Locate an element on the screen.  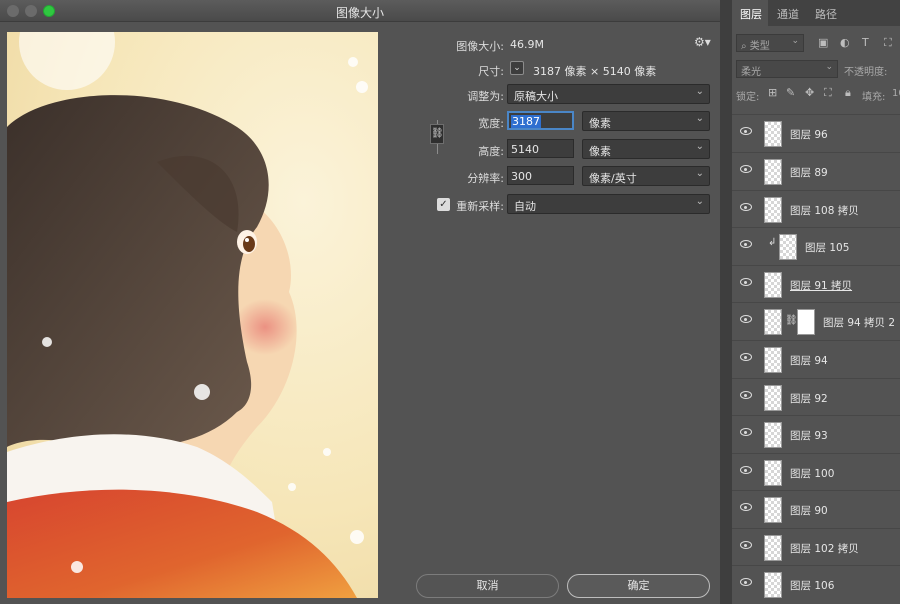
resolution-input: 300 is located at coordinates (540, 175).